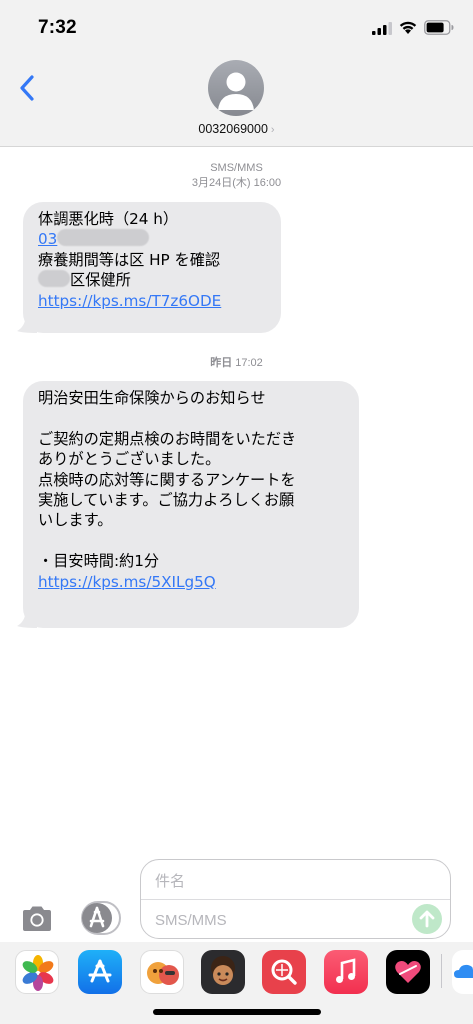 The image size is (473, 1024). I want to click on magnifier-globe-icon, so click(284, 972).